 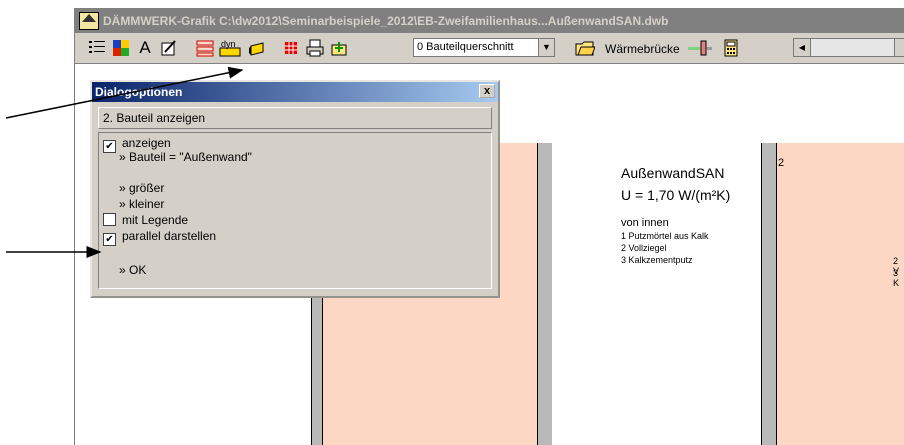 What do you see at coordinates (644, 248) in the screenshot?
I see `layer-label: 2 Vollziegel` at bounding box center [644, 248].